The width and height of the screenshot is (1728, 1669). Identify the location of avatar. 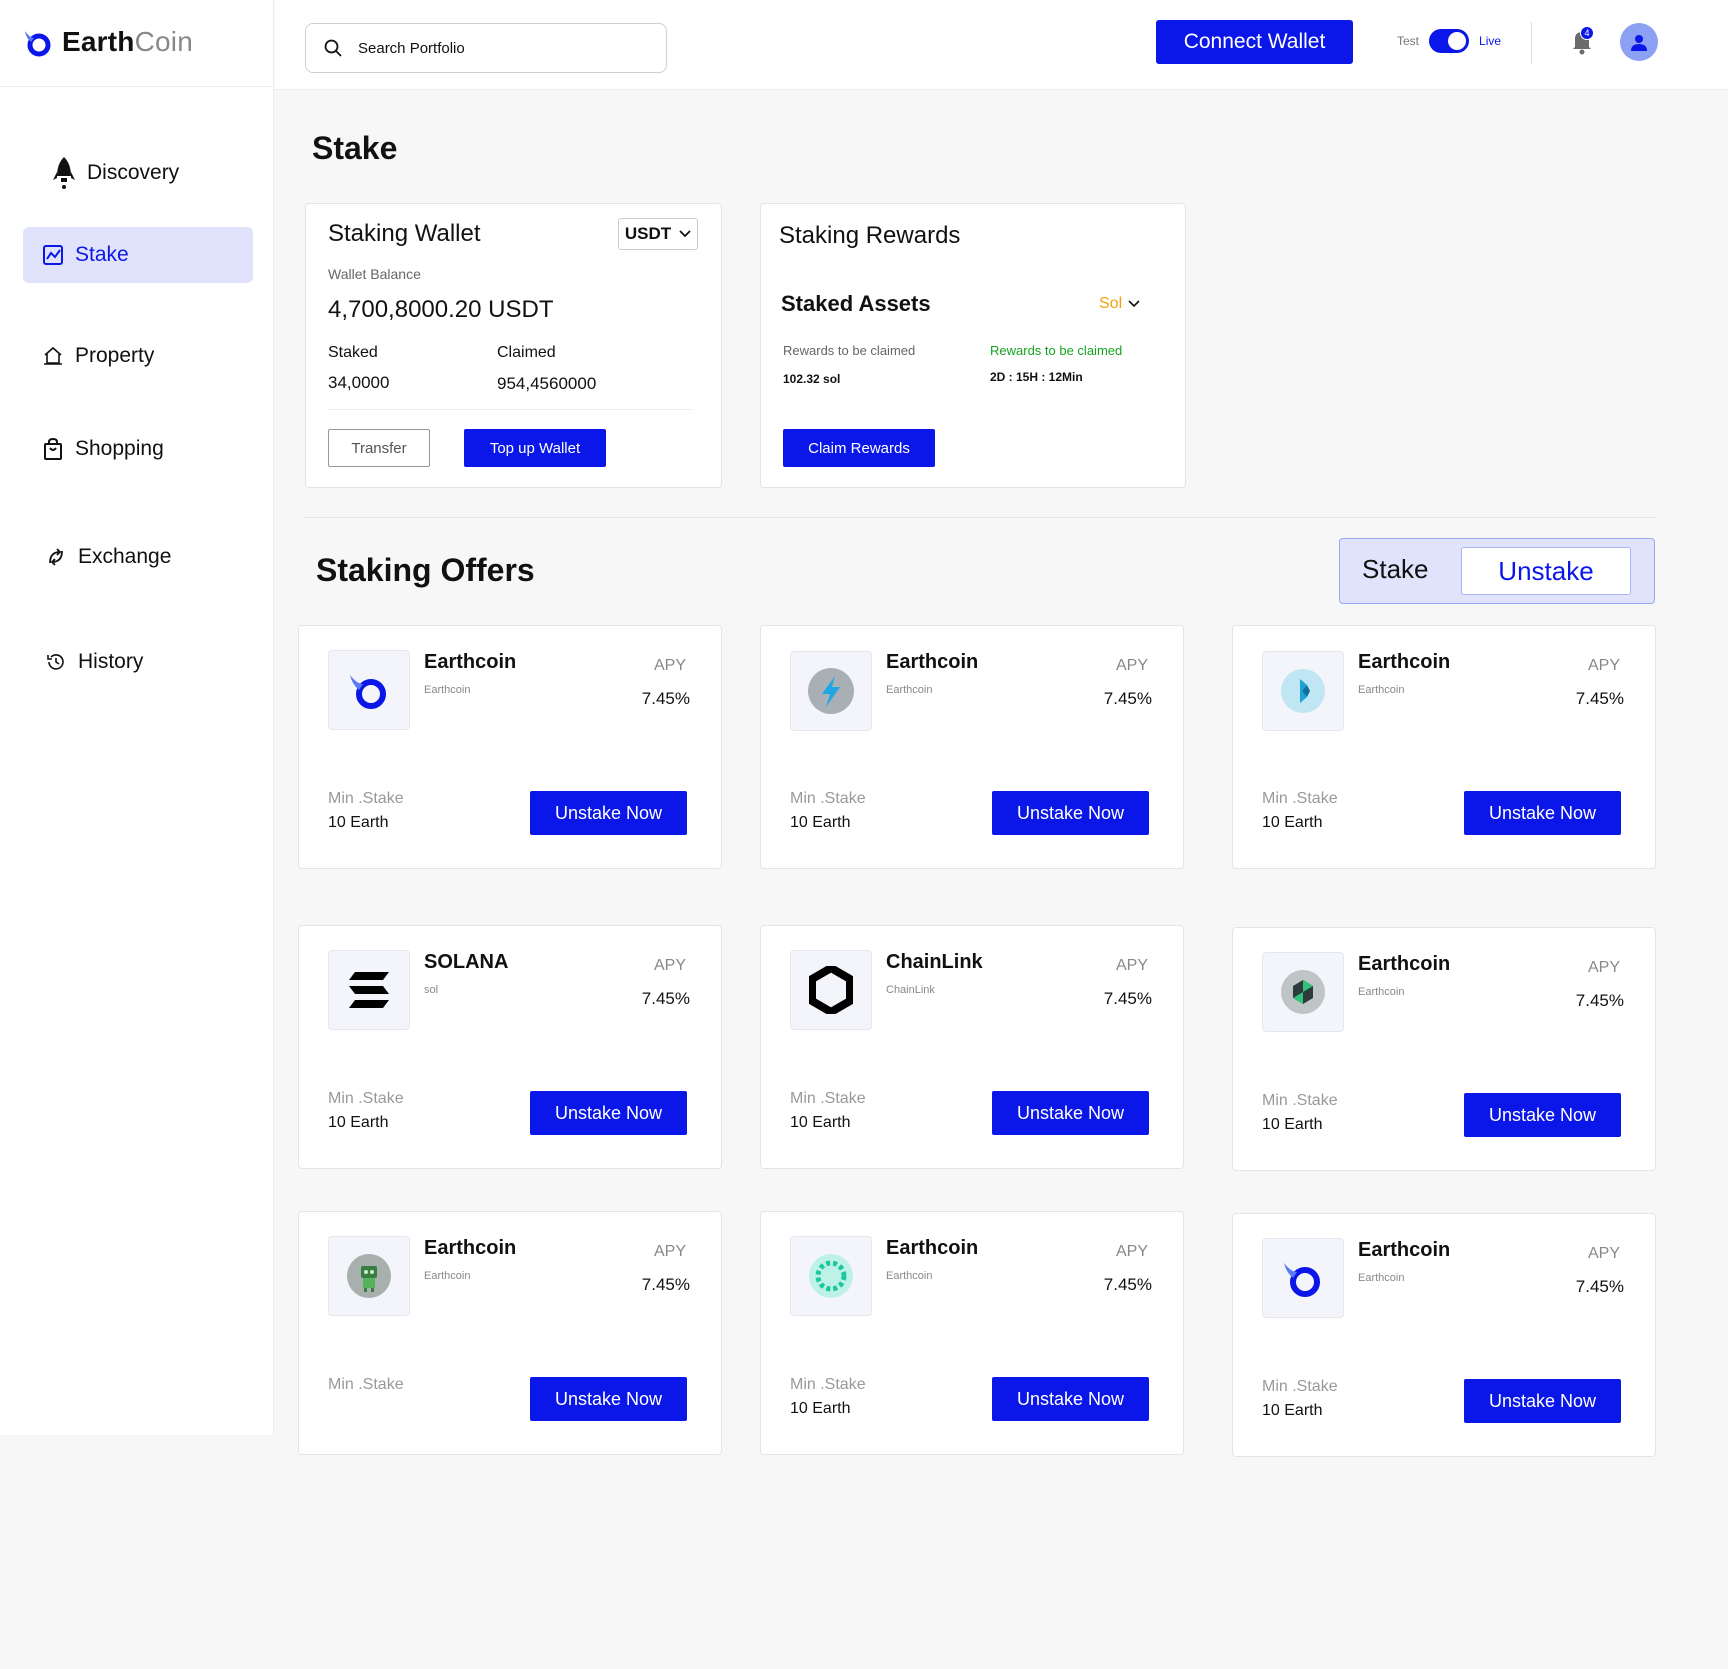
(1639, 42).